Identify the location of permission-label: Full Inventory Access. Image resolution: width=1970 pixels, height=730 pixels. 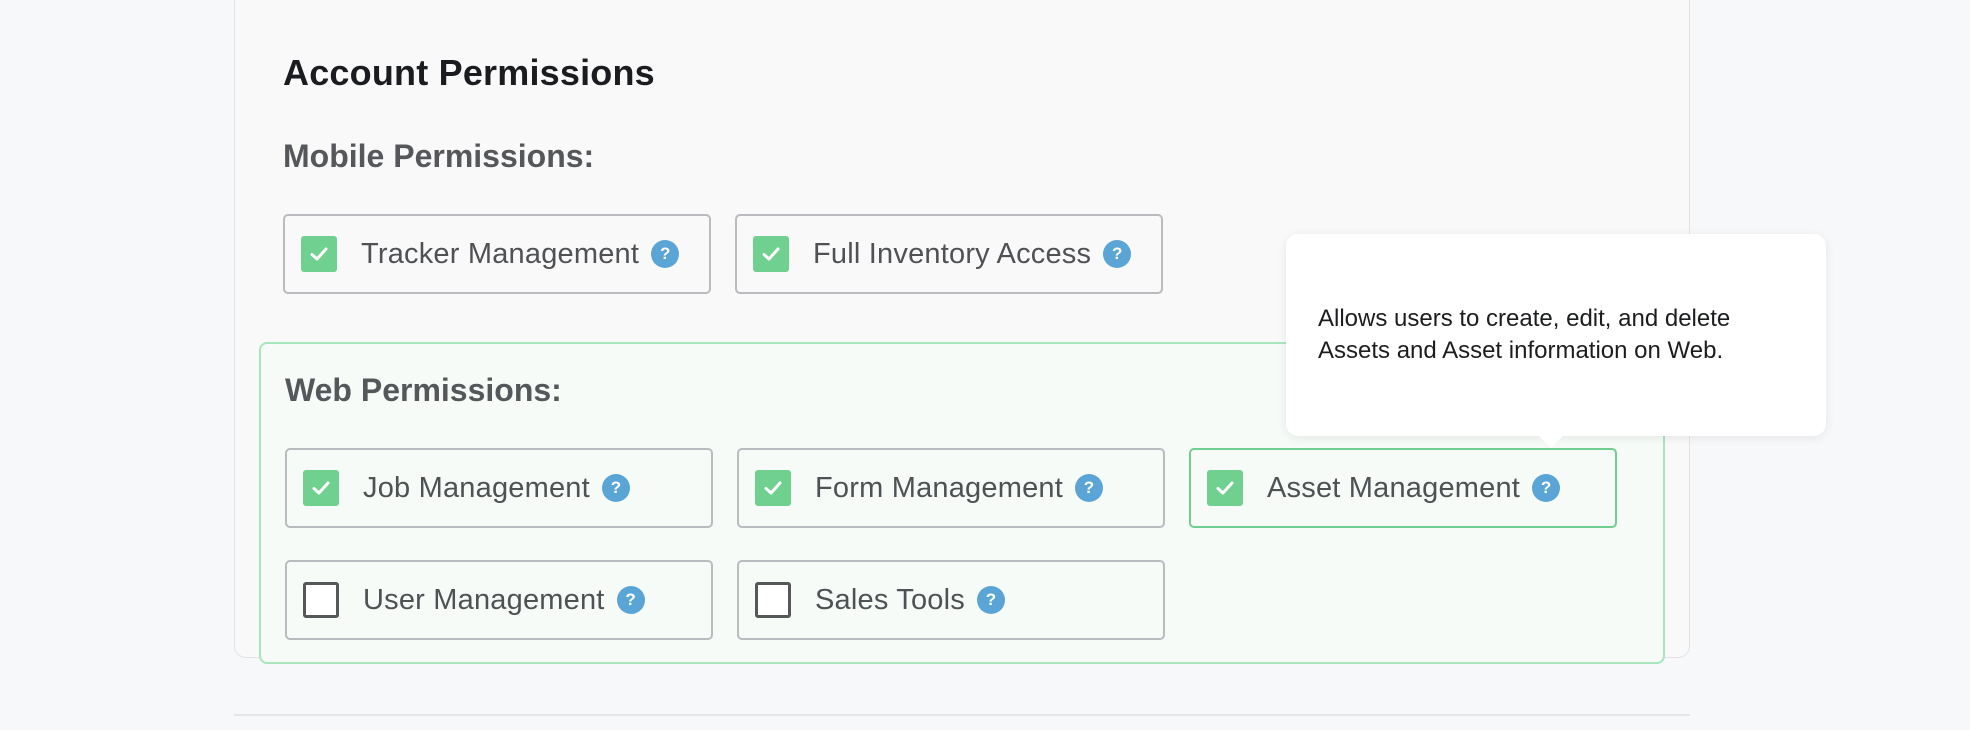
(952, 253).